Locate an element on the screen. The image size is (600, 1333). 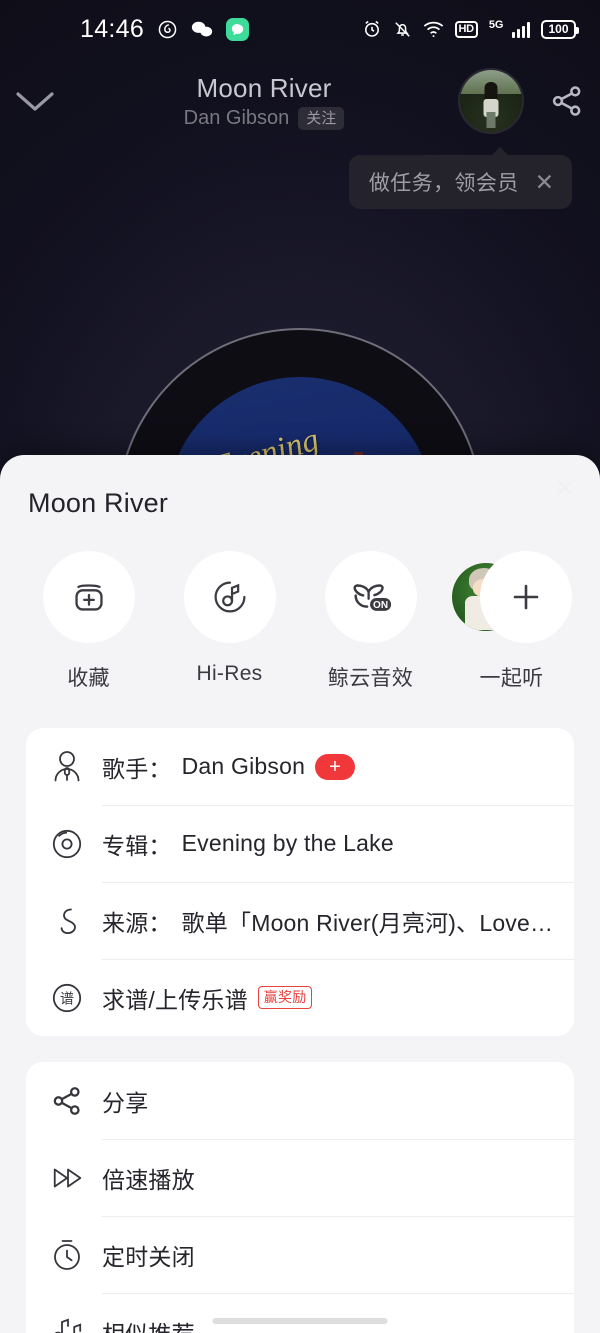
follow-button: 关注 is located at coordinates (321, 118).